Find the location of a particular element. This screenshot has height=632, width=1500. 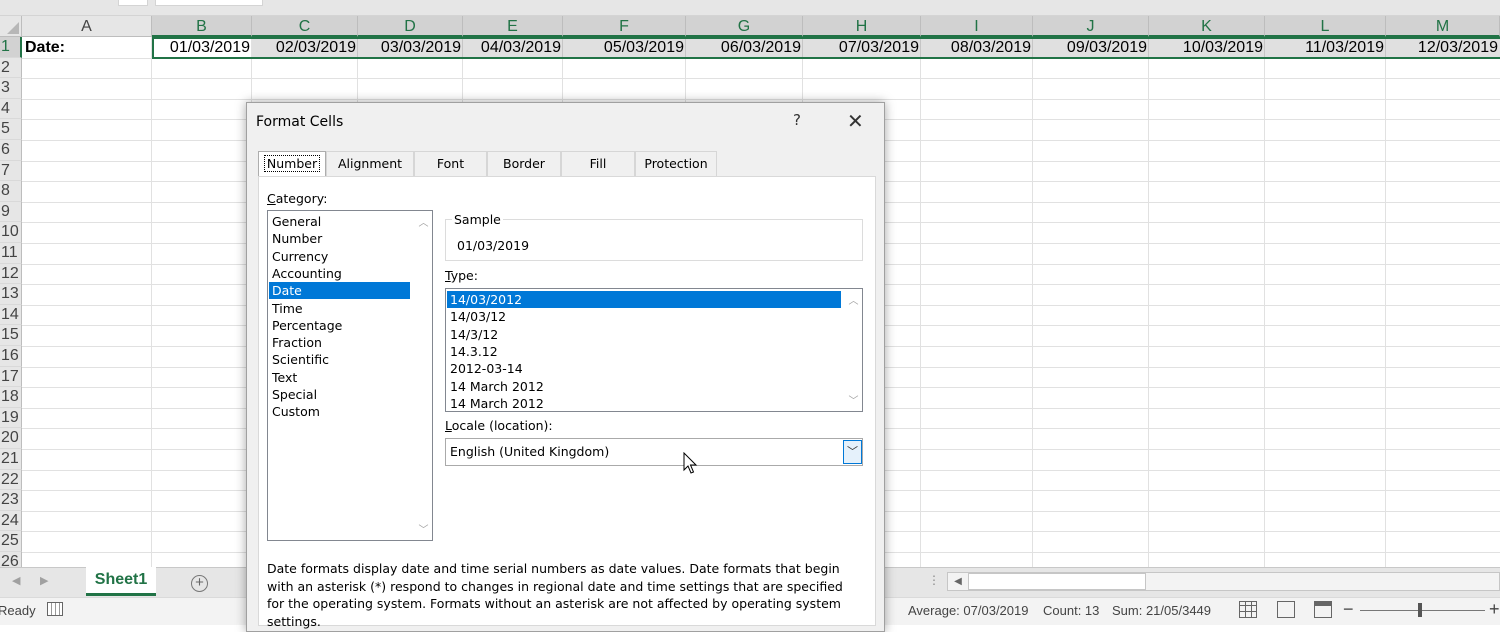

normal-view-icon is located at coordinates (1248, 609).